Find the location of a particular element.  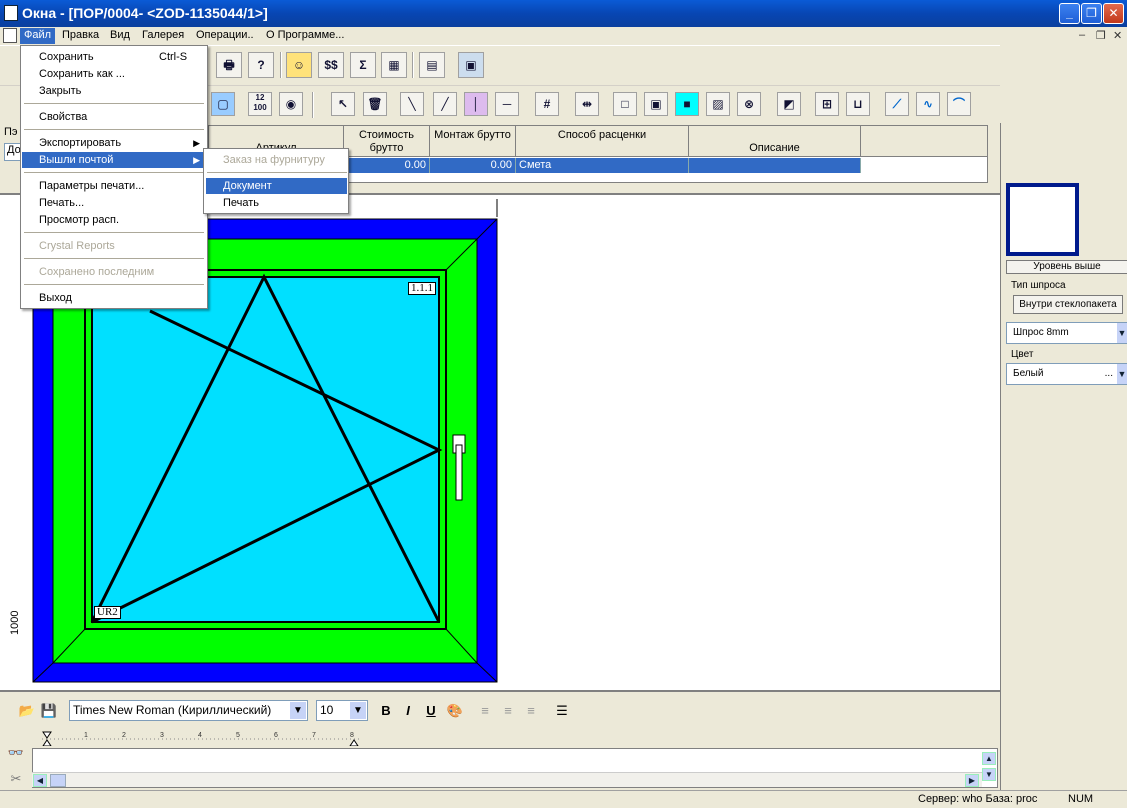

color-label: Цвет is located at coordinates (1022, 354).